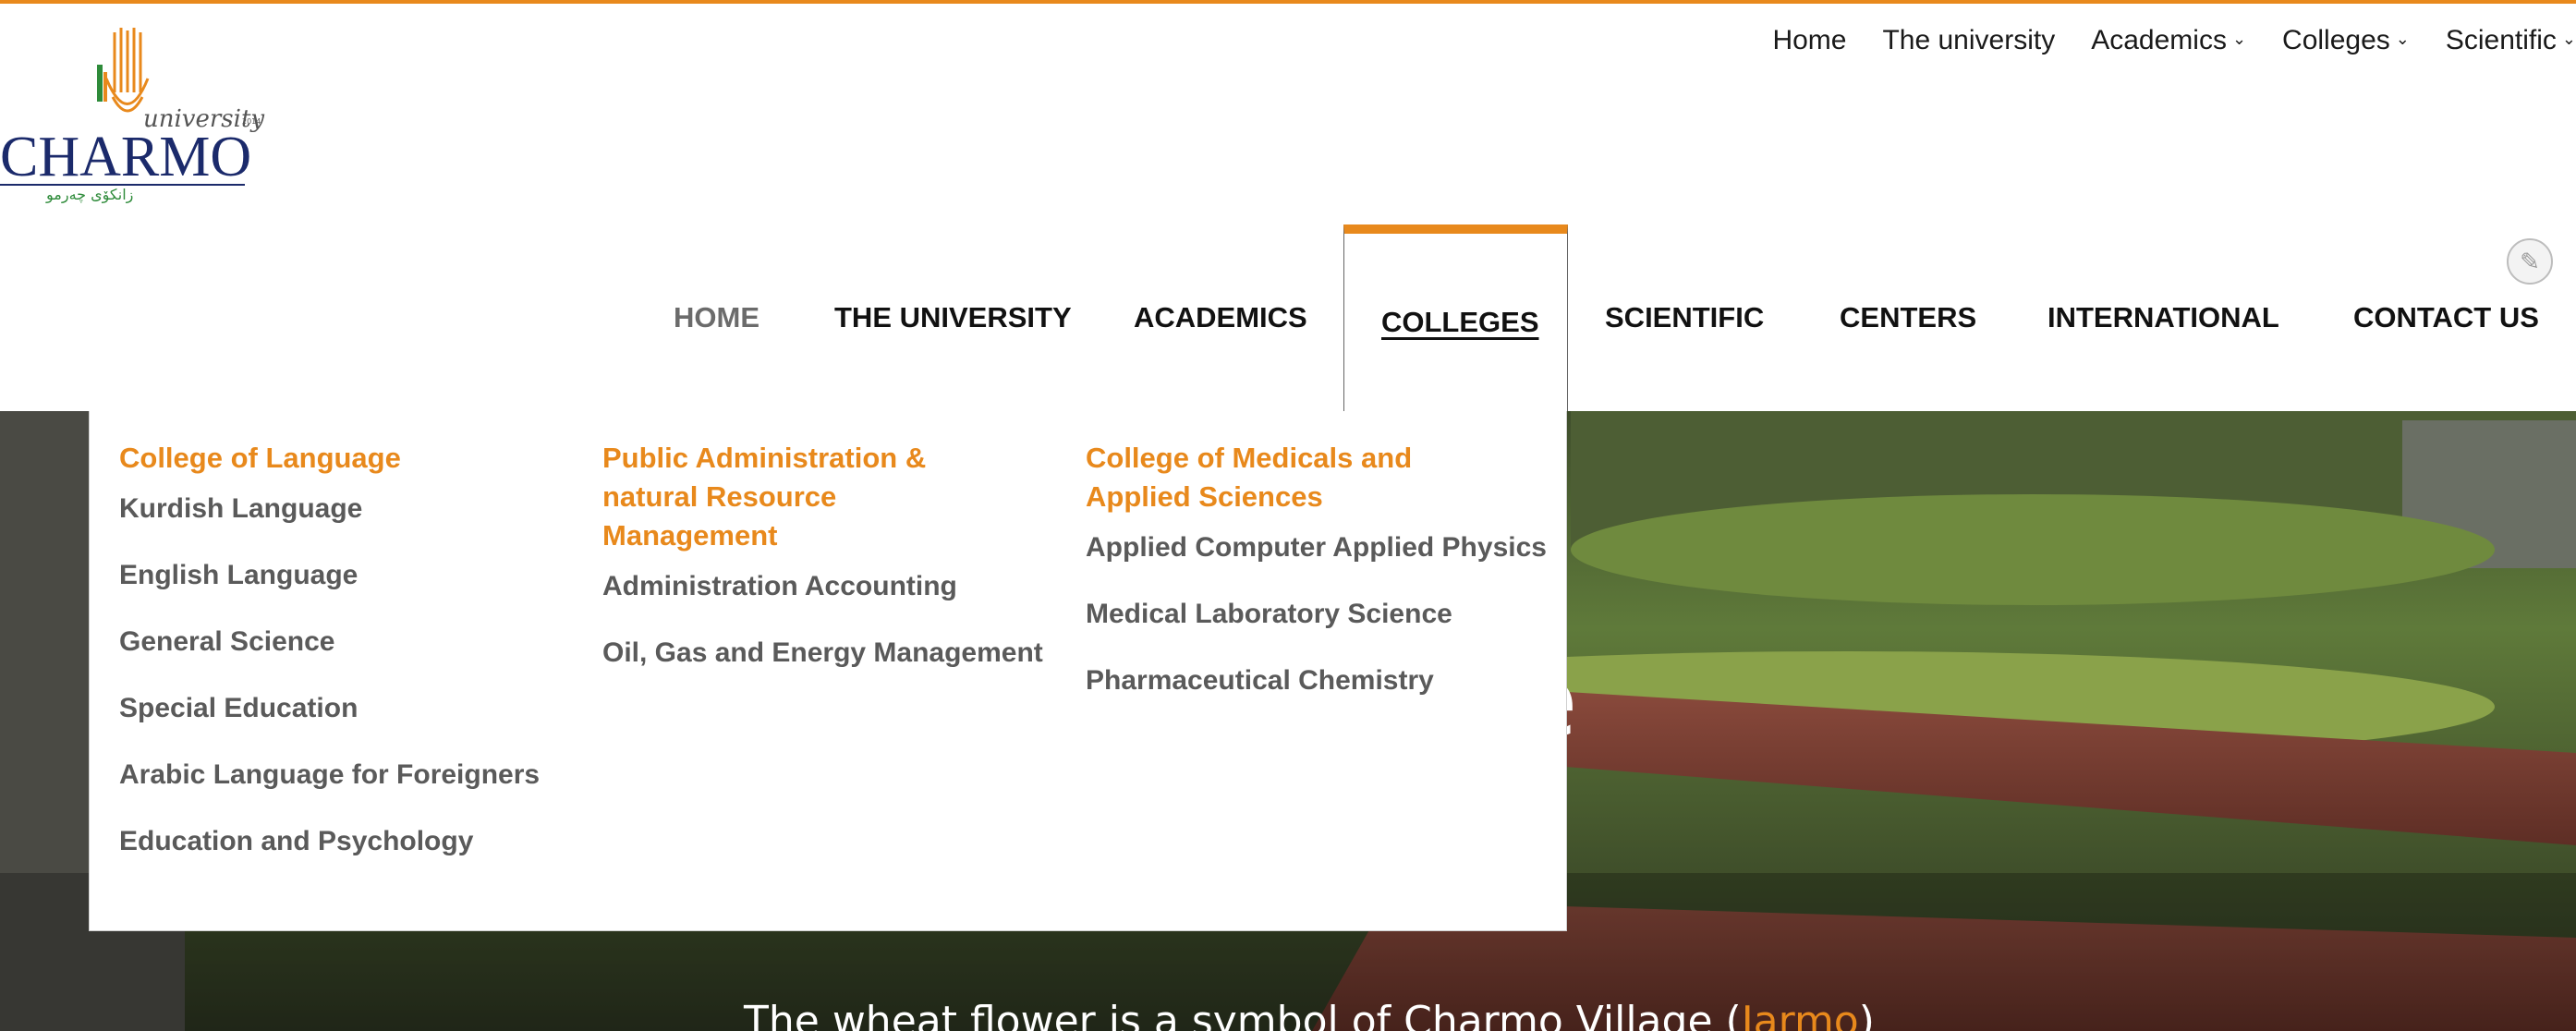 This screenshot has width=2576, height=1031. I want to click on top-nav-label: Scientific, so click(2501, 40).